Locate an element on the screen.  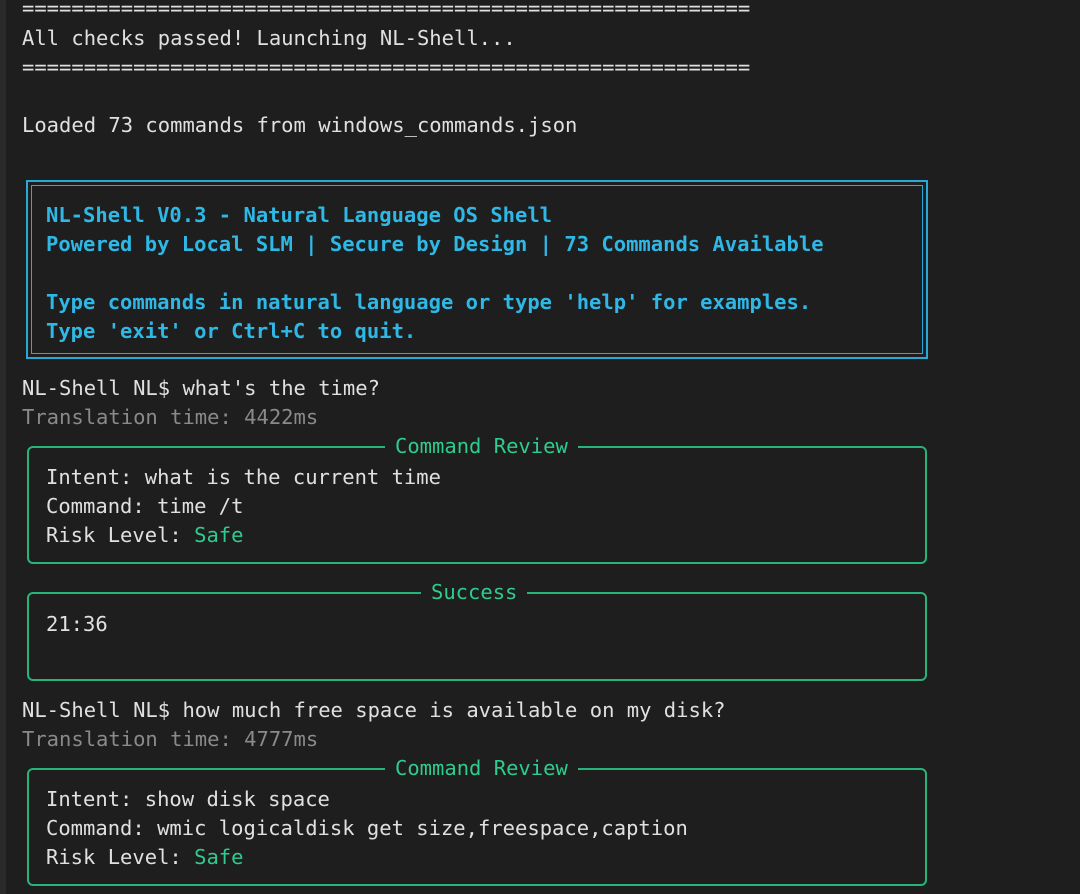
command-output: 21:36 is located at coordinates (77, 624).